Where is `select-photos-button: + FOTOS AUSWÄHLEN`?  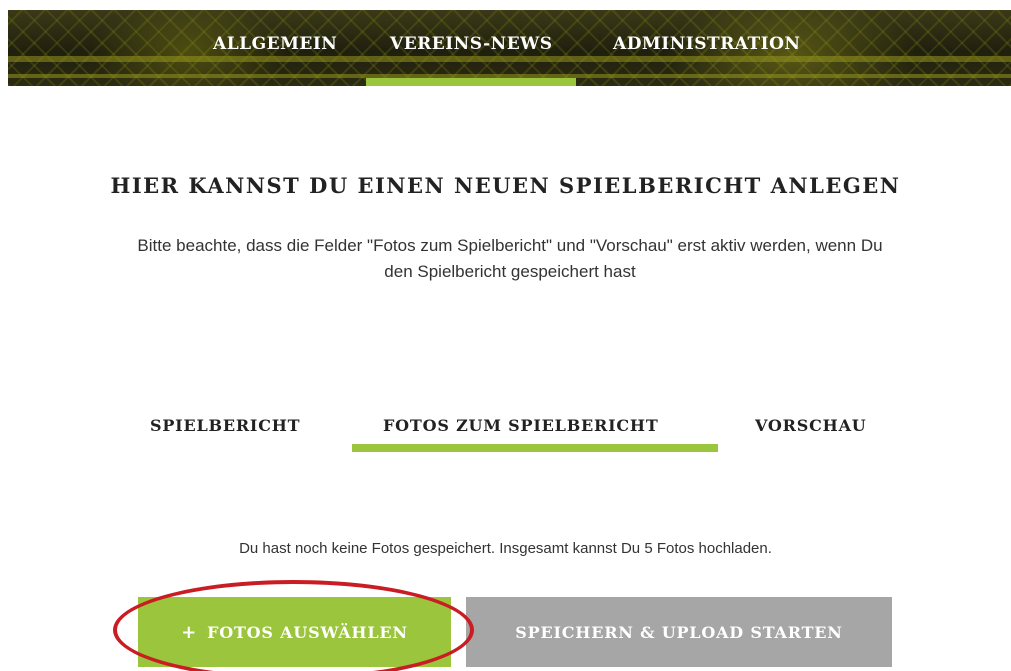
select-photos-button: + FOTOS AUSWÄHLEN is located at coordinates (294, 632).